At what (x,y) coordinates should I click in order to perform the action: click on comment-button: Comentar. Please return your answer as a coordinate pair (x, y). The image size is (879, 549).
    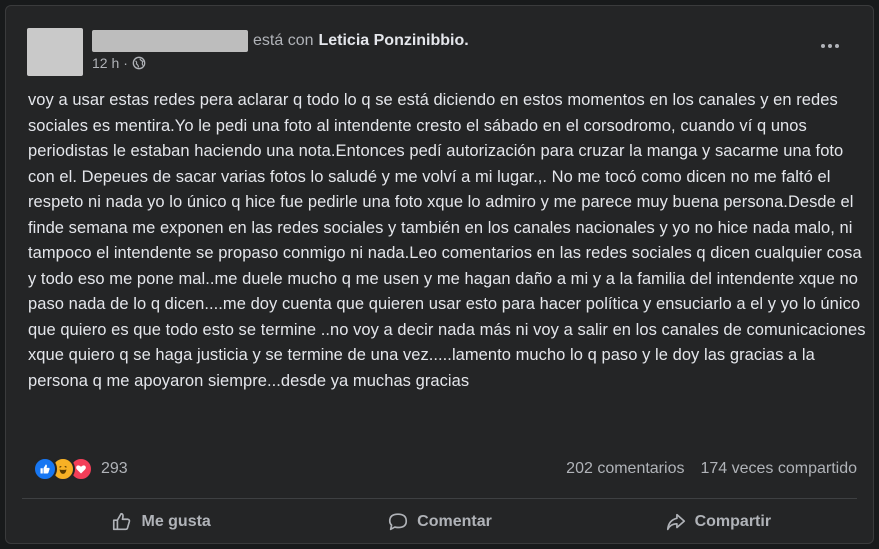
    Looking at the image, I should click on (439, 522).